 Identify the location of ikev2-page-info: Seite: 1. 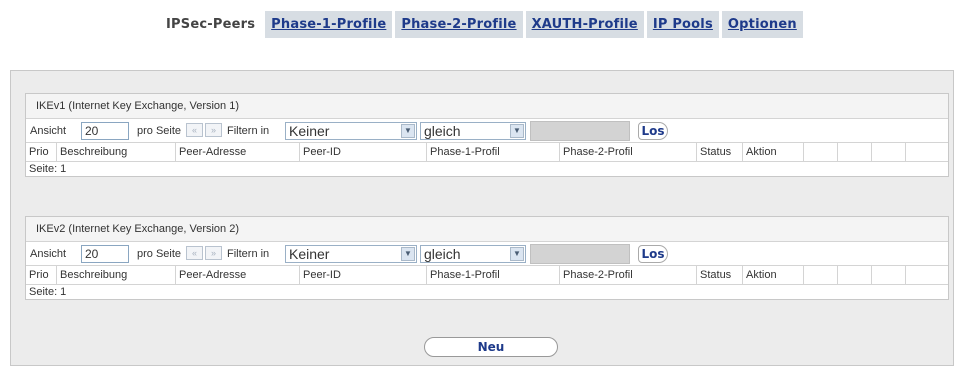
(48, 292).